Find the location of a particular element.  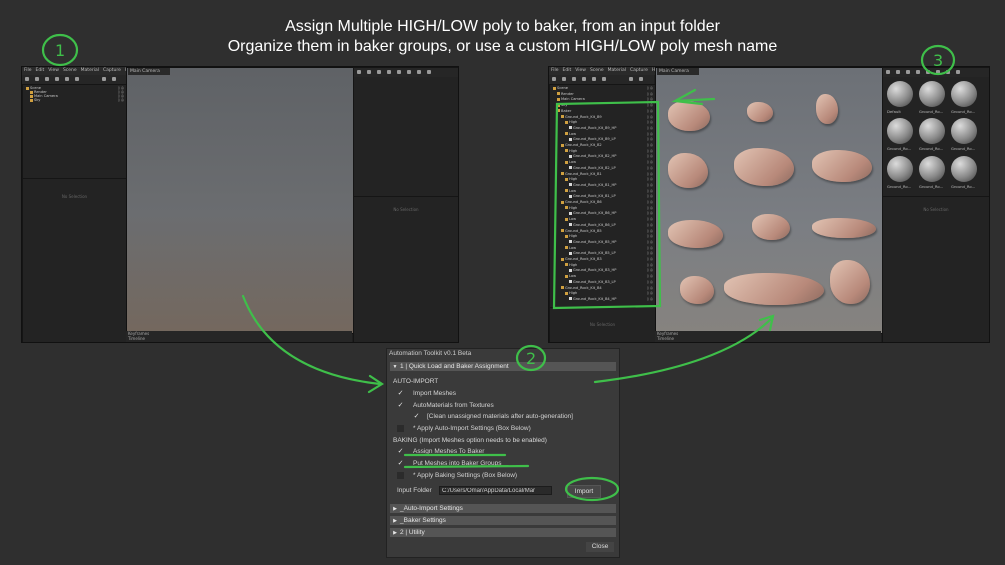

tree-item: Ground_Rock_Kit_B4 ▯ ◎ is located at coordinates (602, 288).